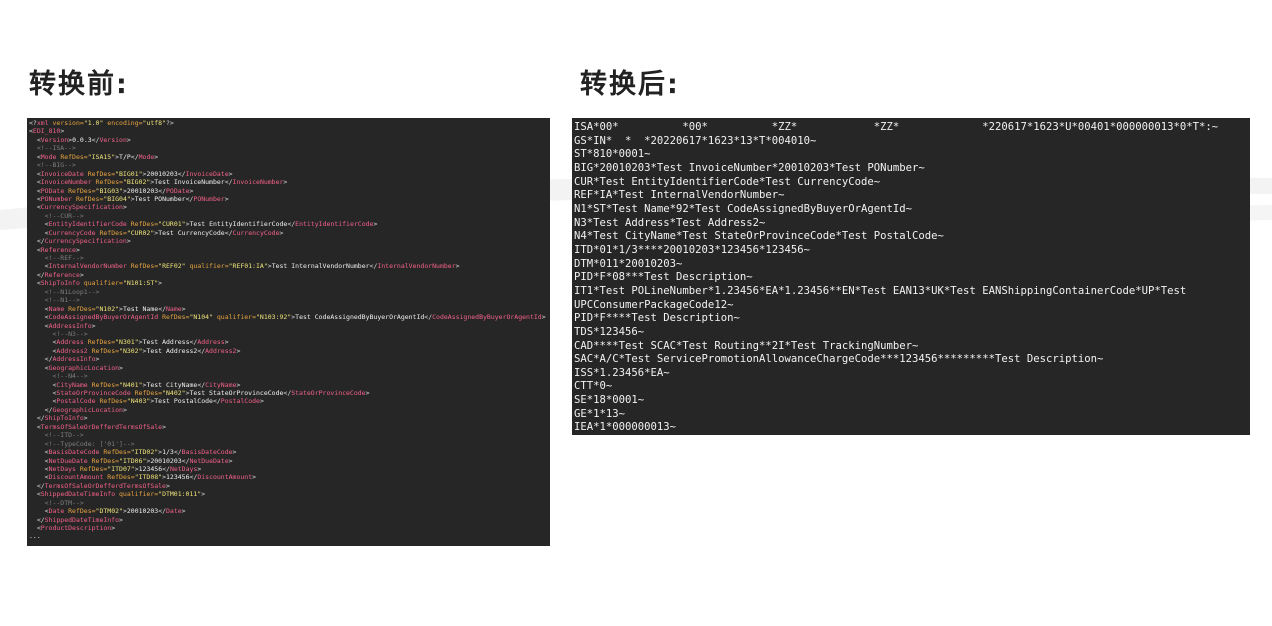  Describe the element at coordinates (85, 241) in the screenshot. I see `xml-token: CurrencySpecification` at that location.